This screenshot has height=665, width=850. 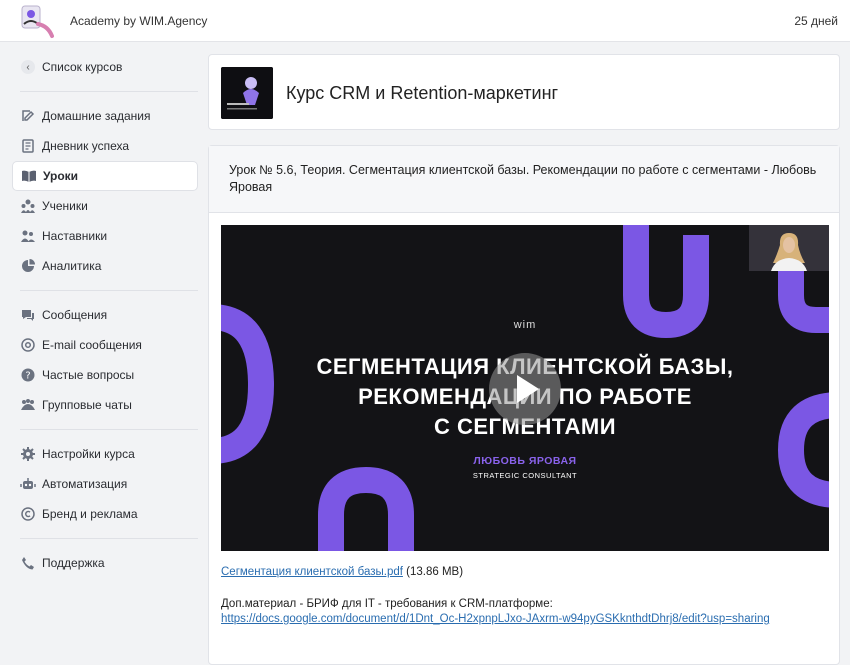 I want to click on chevron-left-icon: ‹, so click(x=28, y=67).